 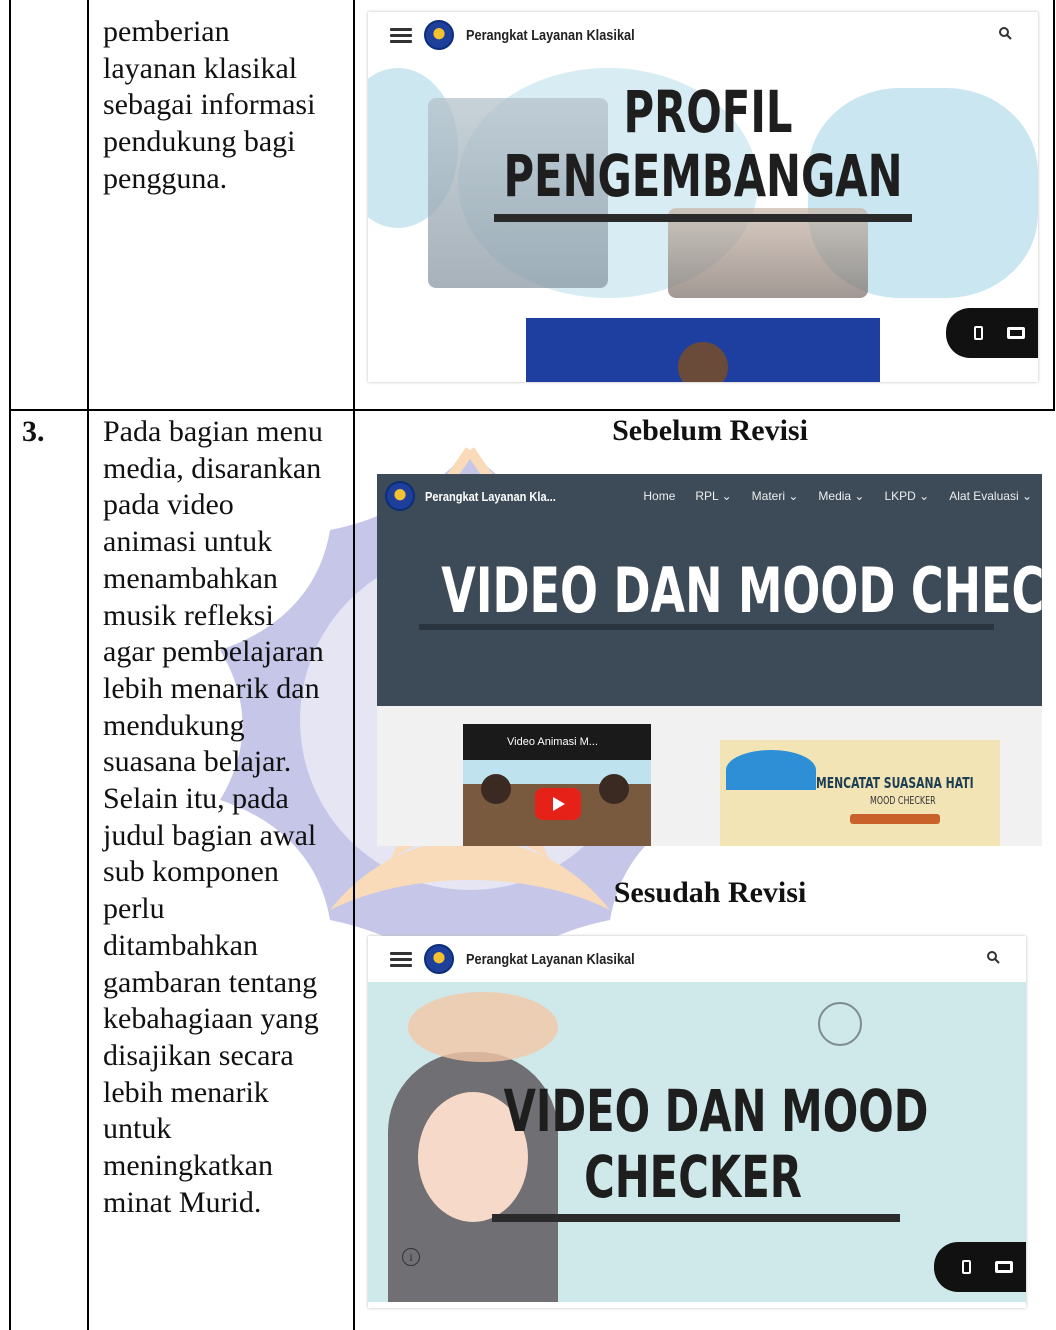 What do you see at coordinates (771, 770) in the screenshot?
I see `umbrella-icon` at bounding box center [771, 770].